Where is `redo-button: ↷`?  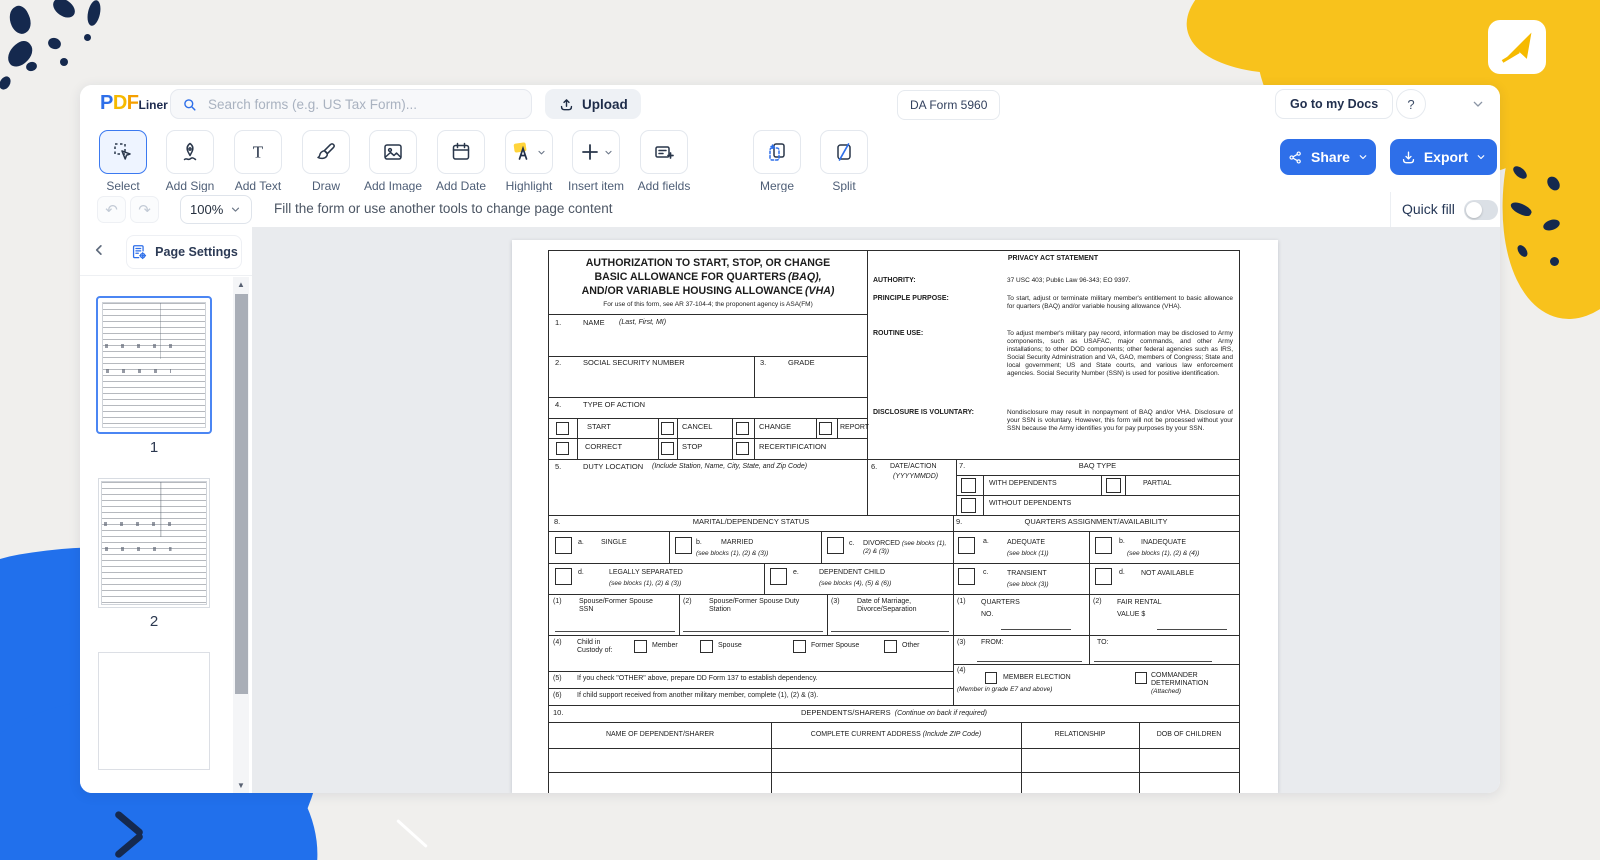 redo-button: ↷ is located at coordinates (144, 209).